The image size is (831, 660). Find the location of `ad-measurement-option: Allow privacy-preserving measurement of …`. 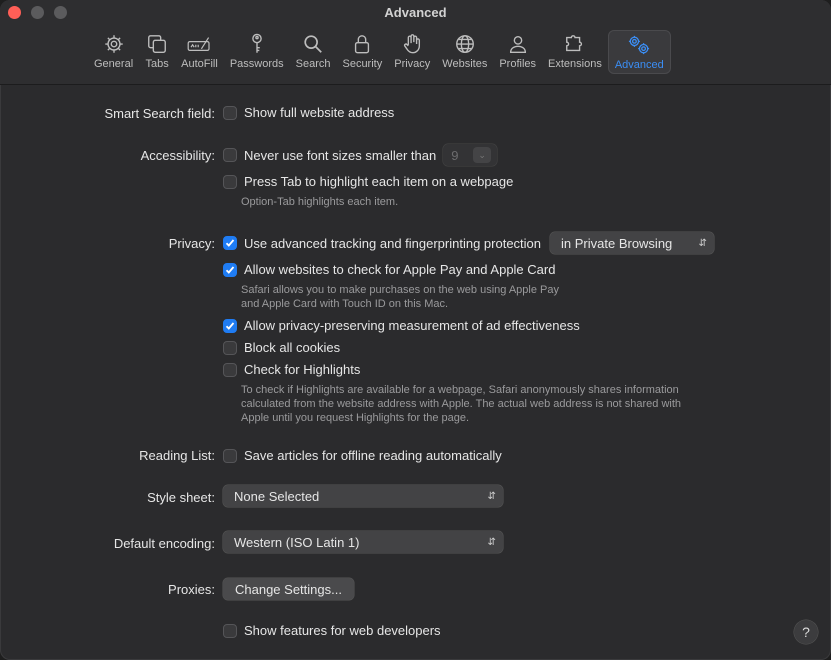

ad-measurement-option: Allow privacy-preserving measurement of … is located at coordinates (401, 325).